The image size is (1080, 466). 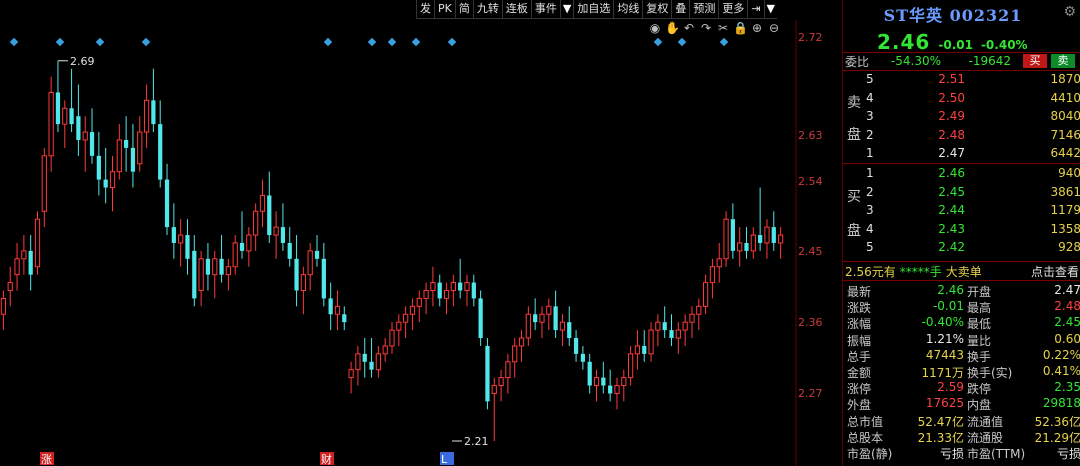 I want to click on lock-icon: 🔒, so click(x=740, y=28).